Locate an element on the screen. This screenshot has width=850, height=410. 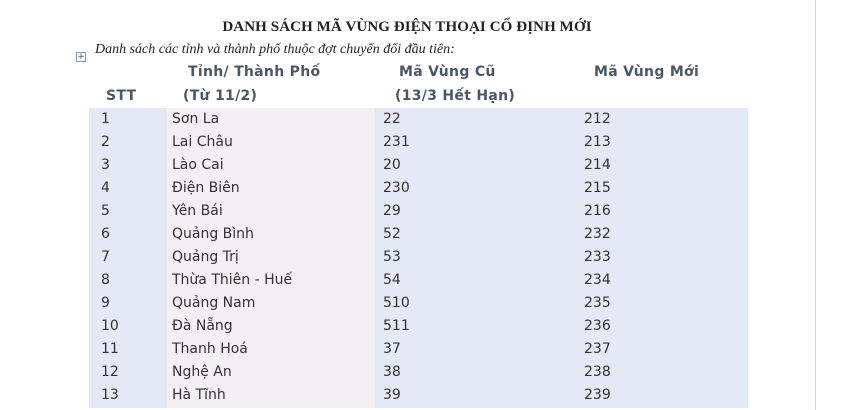
table-row: 12 Nghệ An 38 238 is located at coordinates (418, 372).